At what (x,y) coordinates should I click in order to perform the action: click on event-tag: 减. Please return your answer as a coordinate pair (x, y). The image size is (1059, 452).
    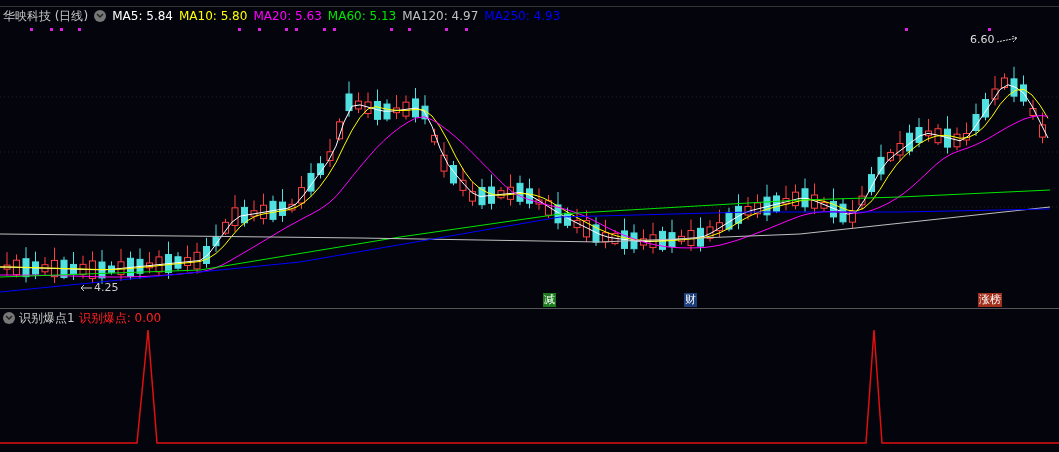
    Looking at the image, I should click on (549, 300).